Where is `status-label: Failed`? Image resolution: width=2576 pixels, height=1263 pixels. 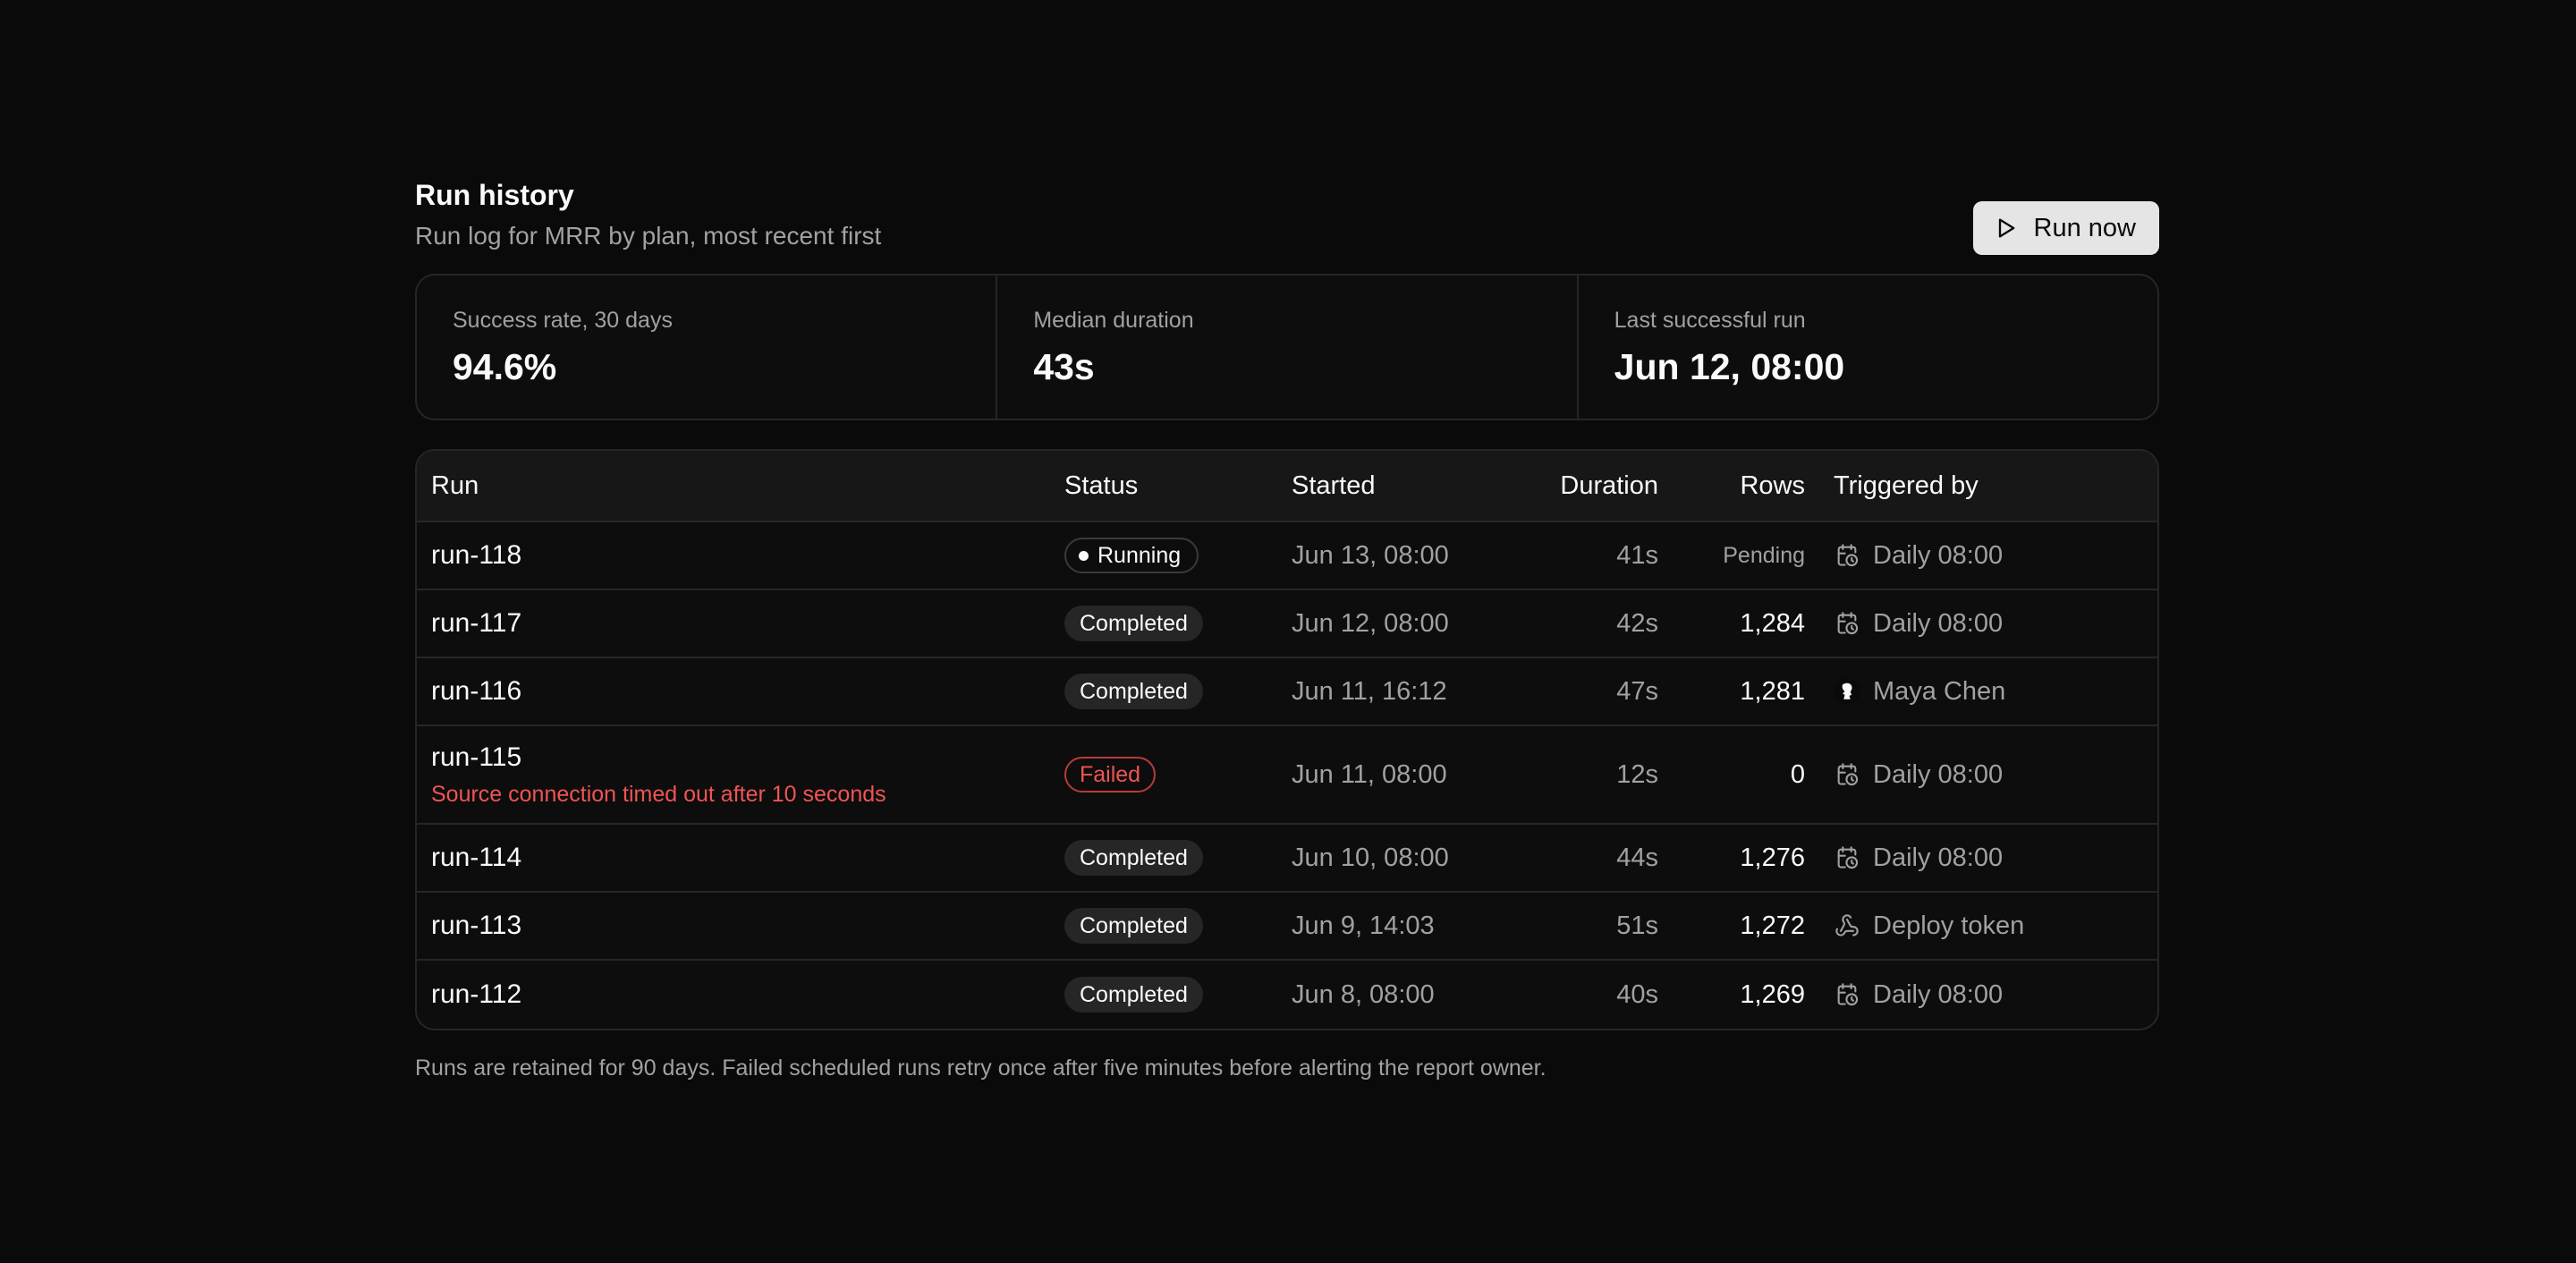
status-label: Failed is located at coordinates (1110, 774).